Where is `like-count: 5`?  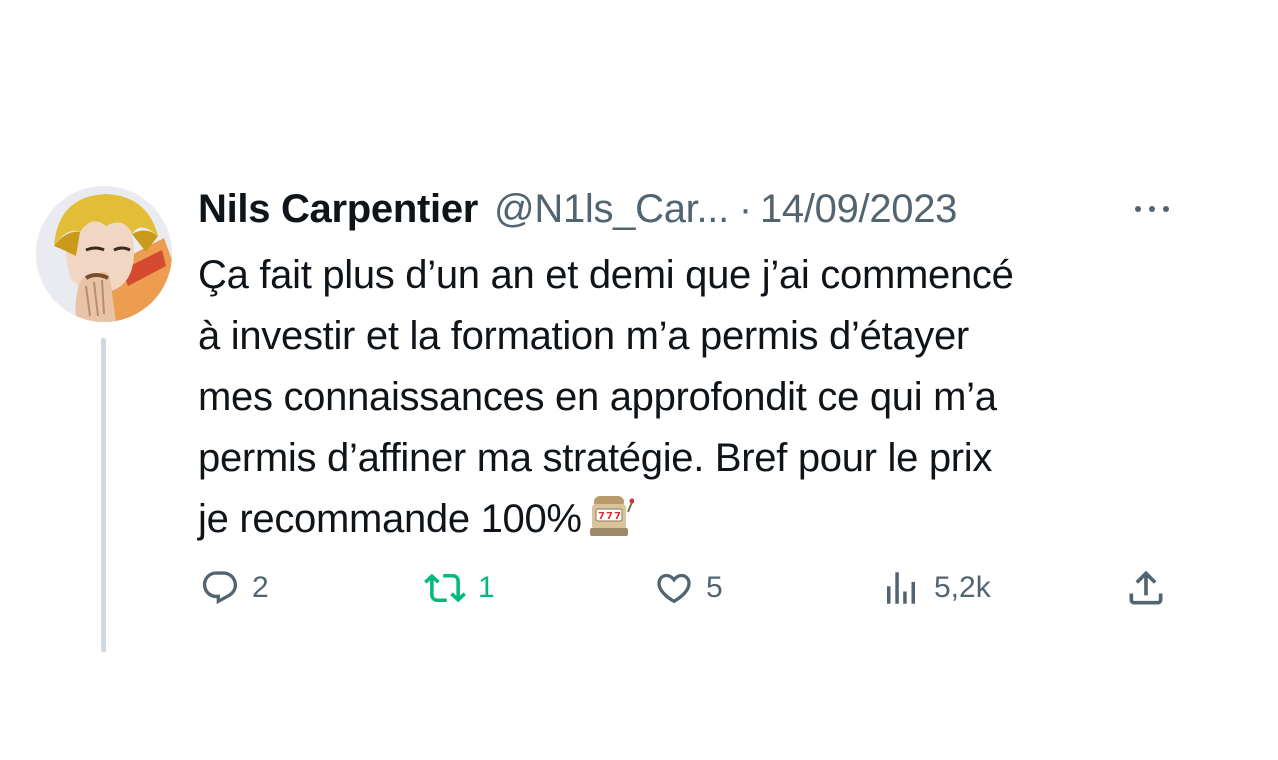 like-count: 5 is located at coordinates (714, 587).